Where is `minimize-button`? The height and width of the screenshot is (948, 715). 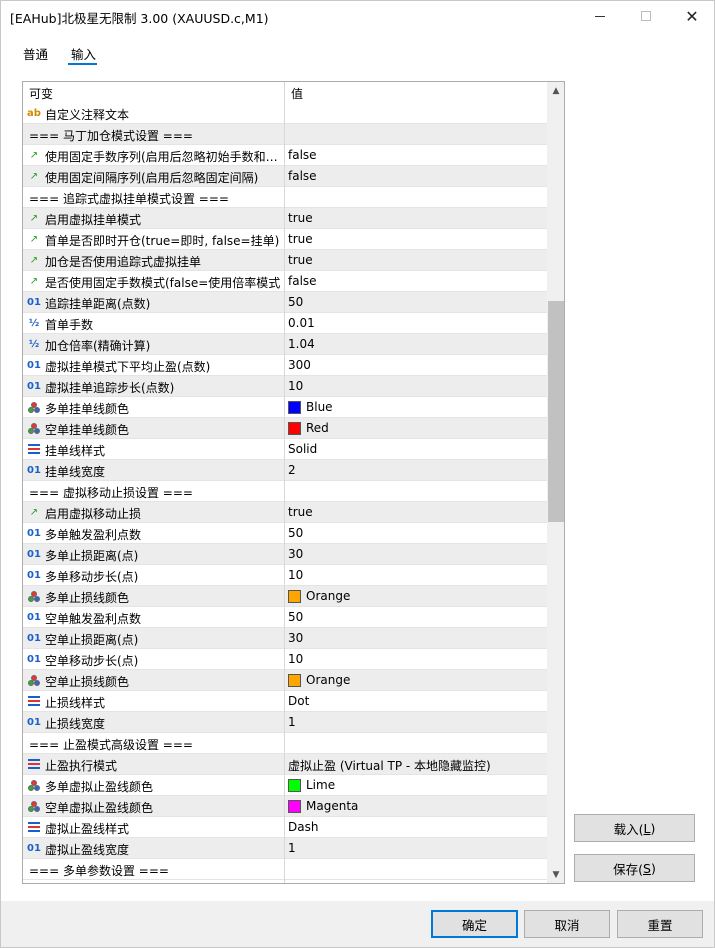
minimize-button is located at coordinates (600, 16).